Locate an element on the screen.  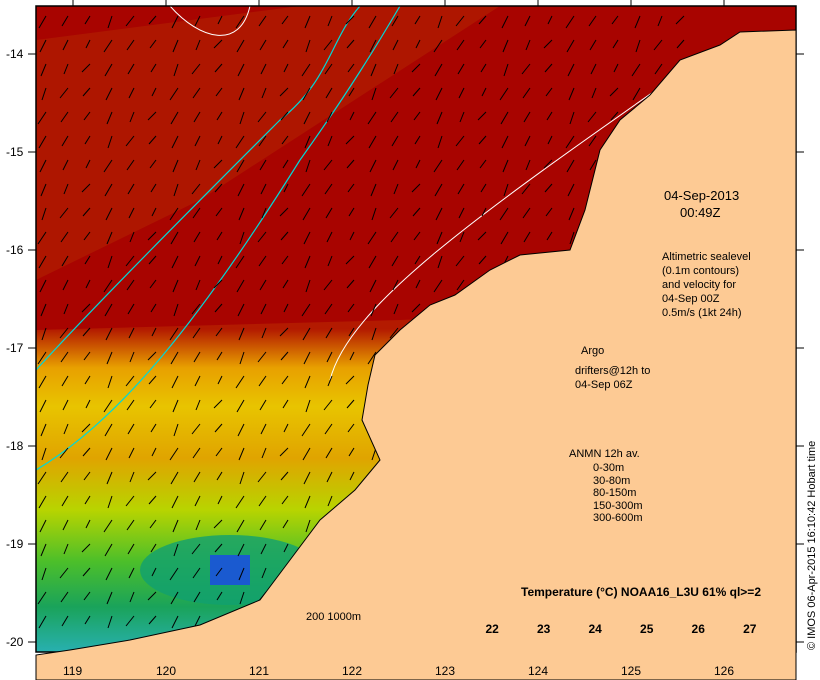
lon-tick-label: 123 is located at coordinates (445, 671).